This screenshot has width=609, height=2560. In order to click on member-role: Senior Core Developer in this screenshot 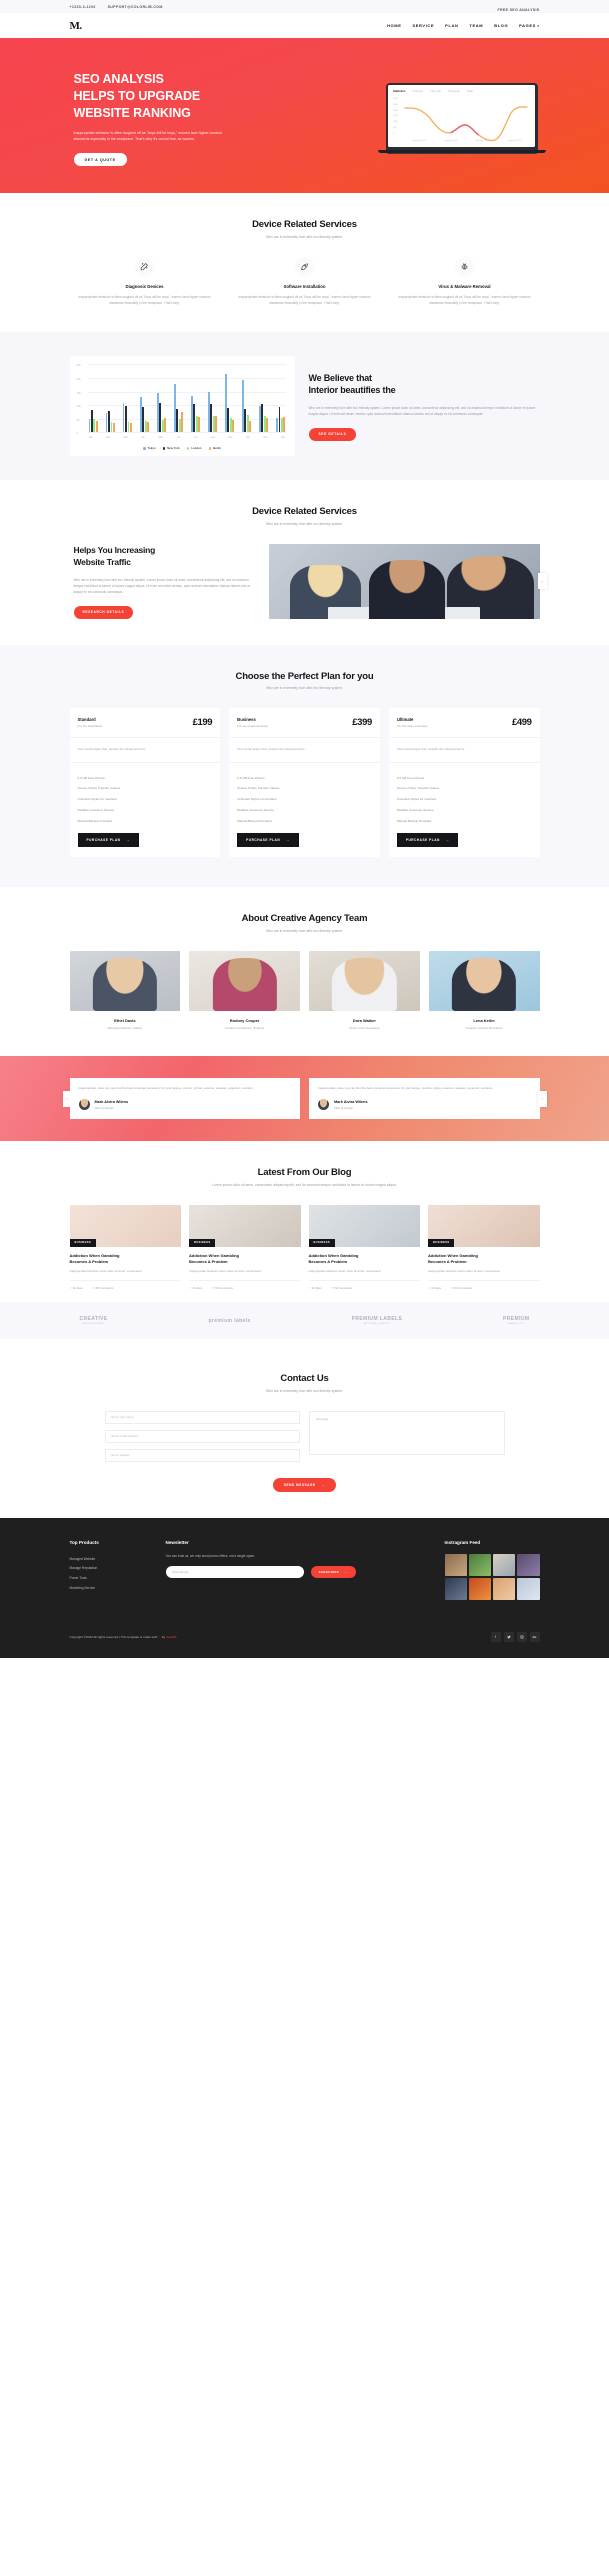, I will do `click(364, 1027)`.